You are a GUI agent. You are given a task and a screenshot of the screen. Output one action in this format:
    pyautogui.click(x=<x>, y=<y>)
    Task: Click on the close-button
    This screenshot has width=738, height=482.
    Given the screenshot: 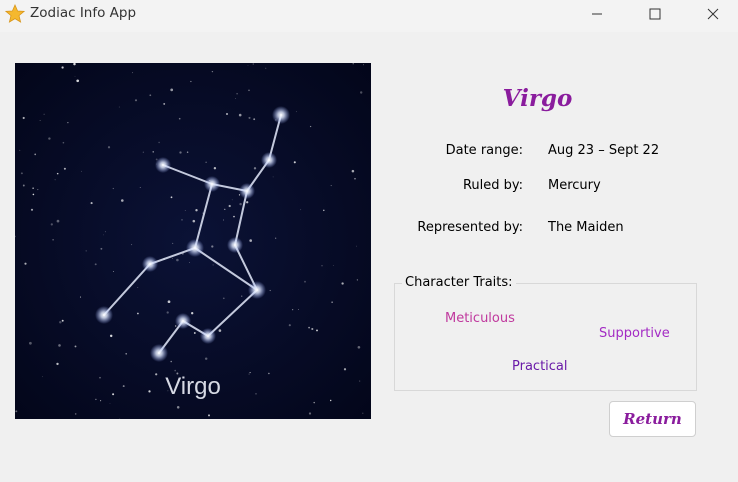 What is the action you would take?
    pyautogui.click(x=713, y=14)
    